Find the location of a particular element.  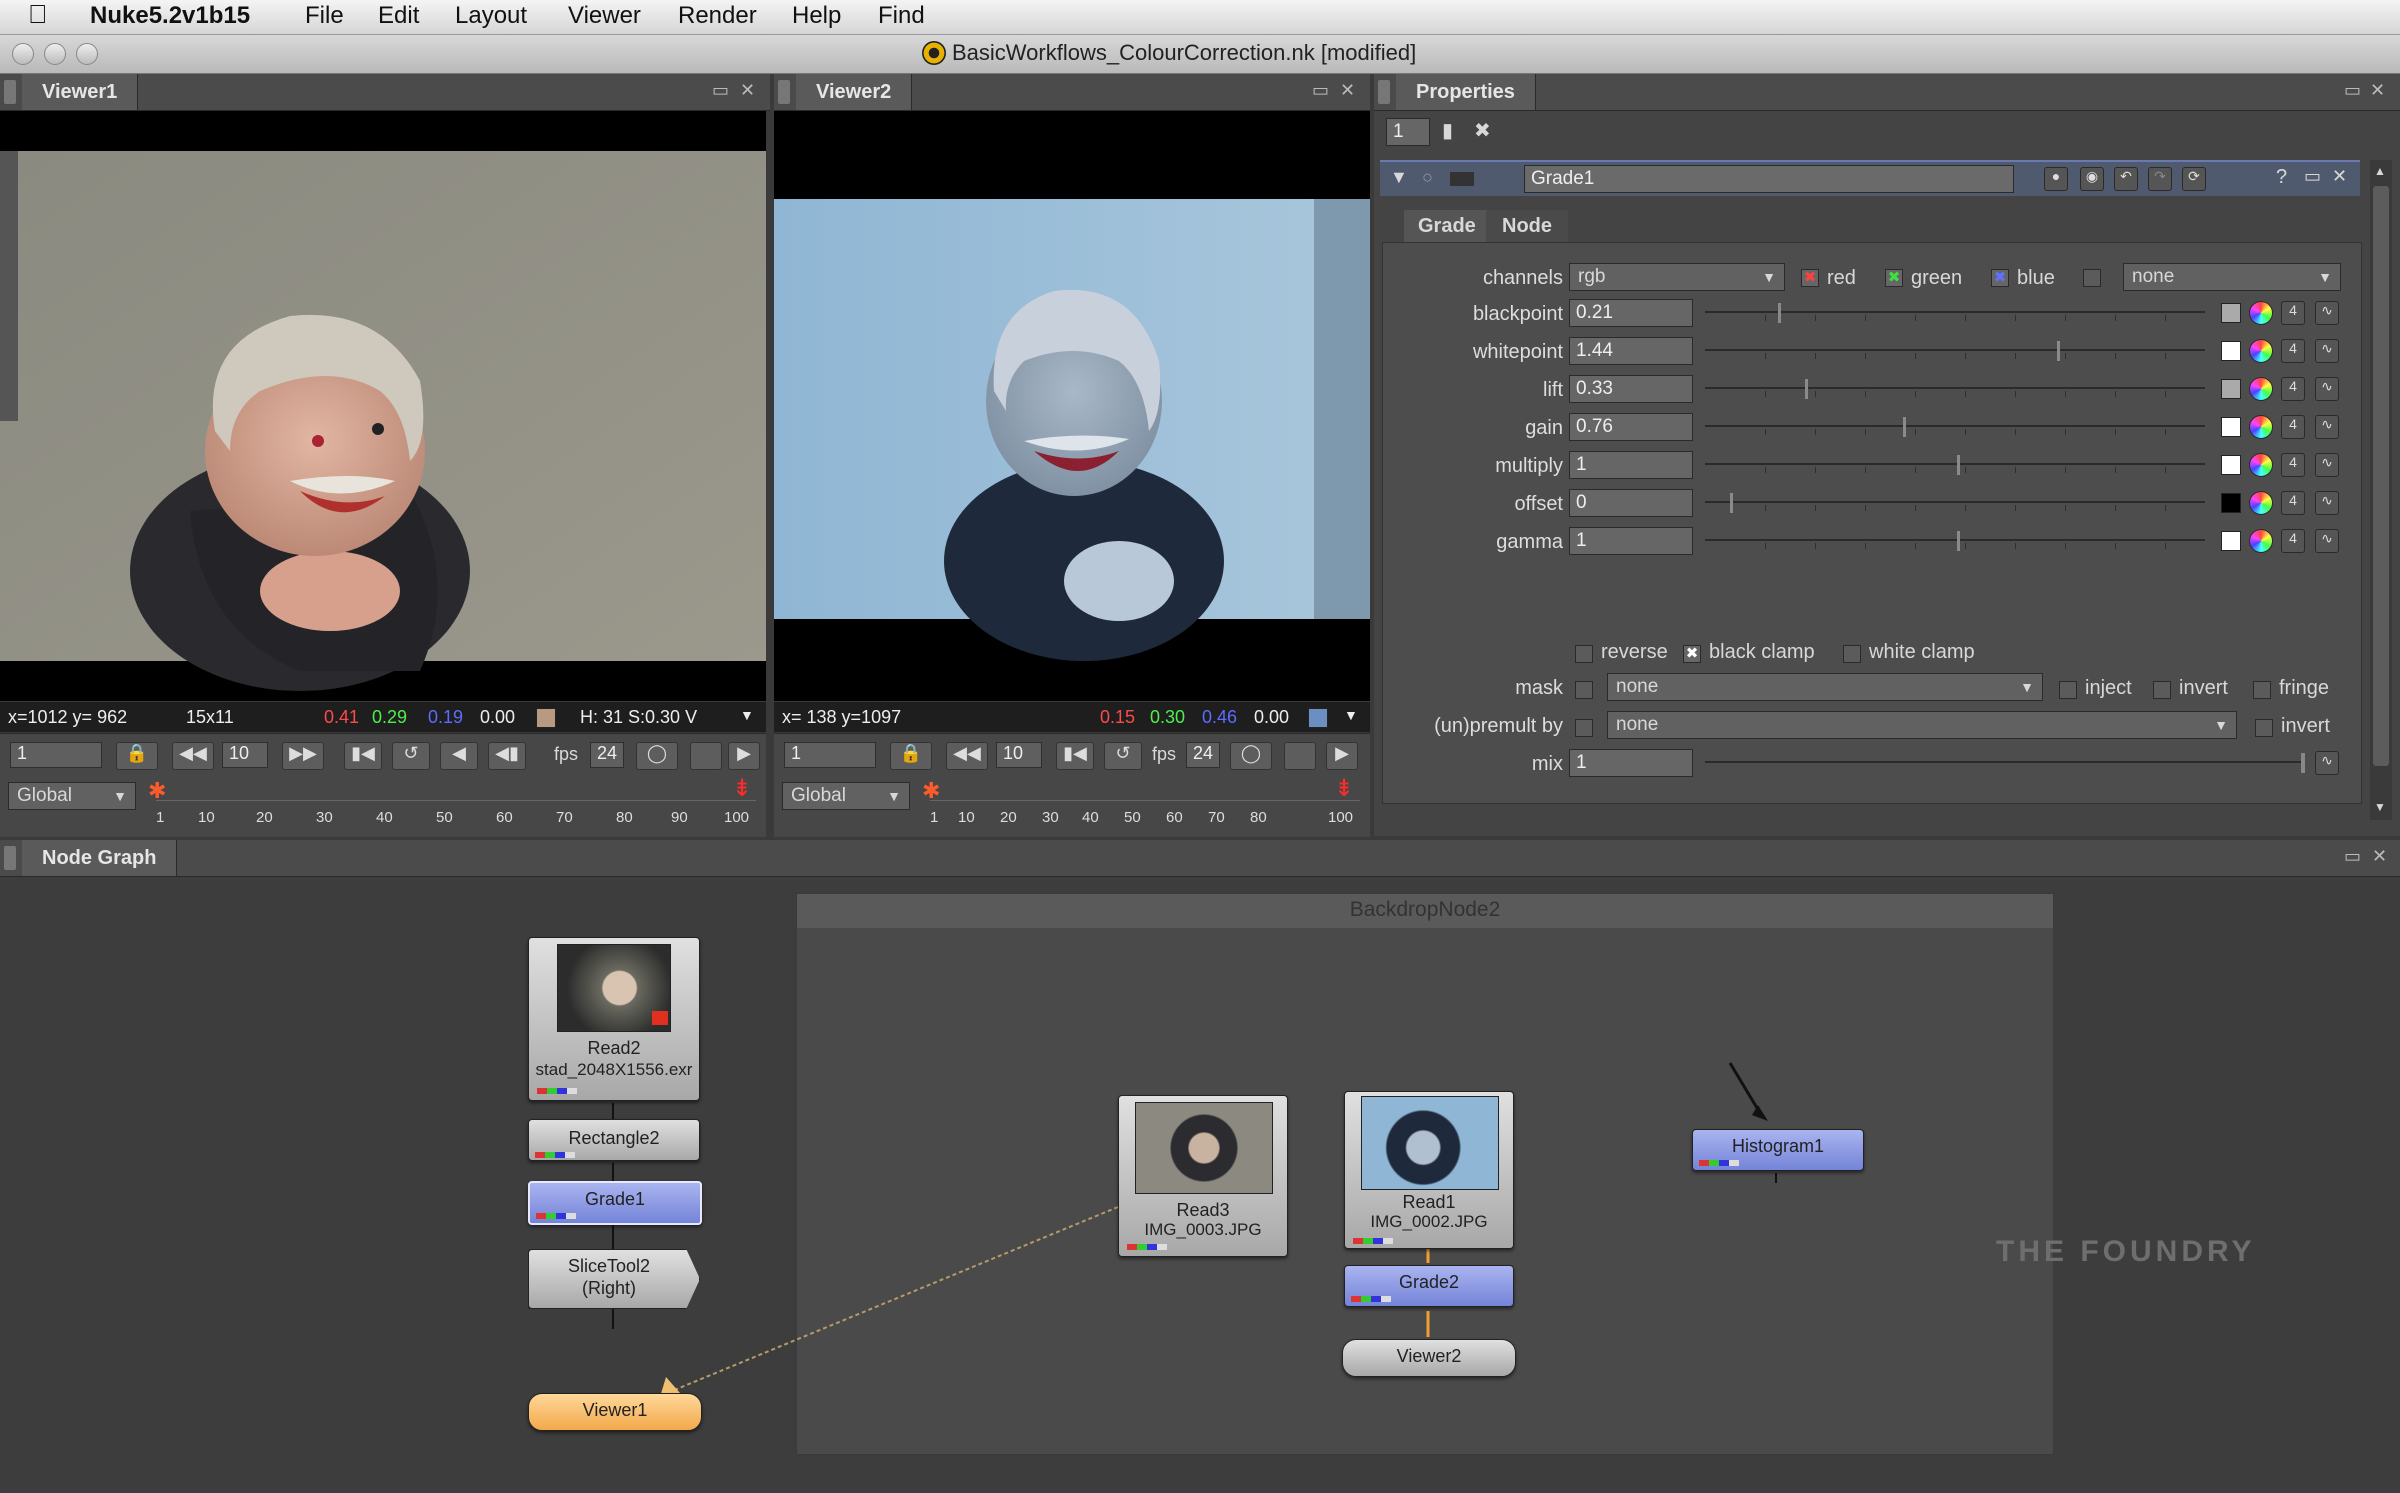

extra-channel-checkbox is located at coordinates (2092, 278).